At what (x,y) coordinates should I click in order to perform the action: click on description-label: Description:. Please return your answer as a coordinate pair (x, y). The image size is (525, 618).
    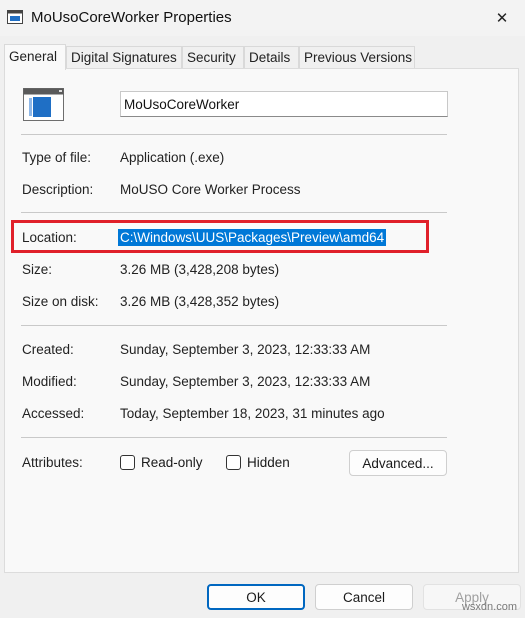
    Looking at the image, I should click on (58, 189).